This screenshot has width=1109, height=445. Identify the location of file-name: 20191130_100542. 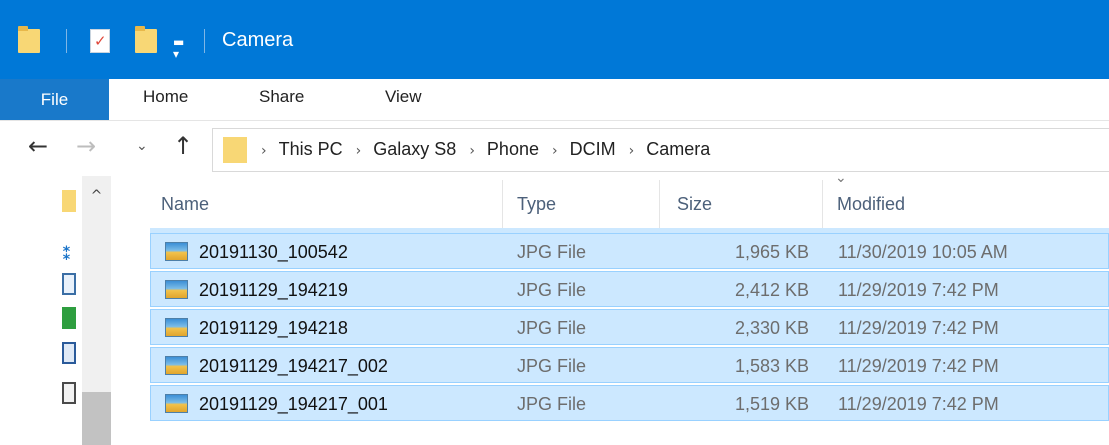
(273, 252).